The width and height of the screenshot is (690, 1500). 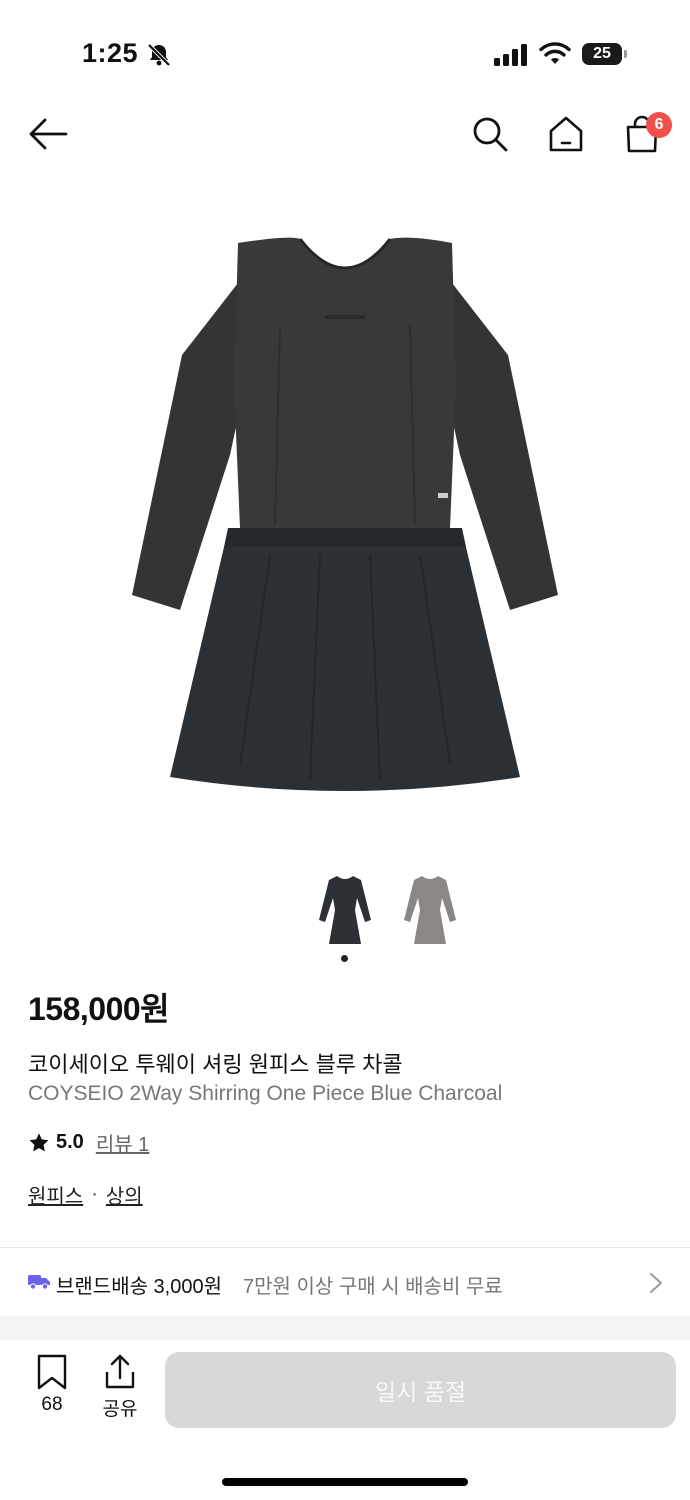 I want to click on bookmark-count: 68, so click(x=52, y=1404).